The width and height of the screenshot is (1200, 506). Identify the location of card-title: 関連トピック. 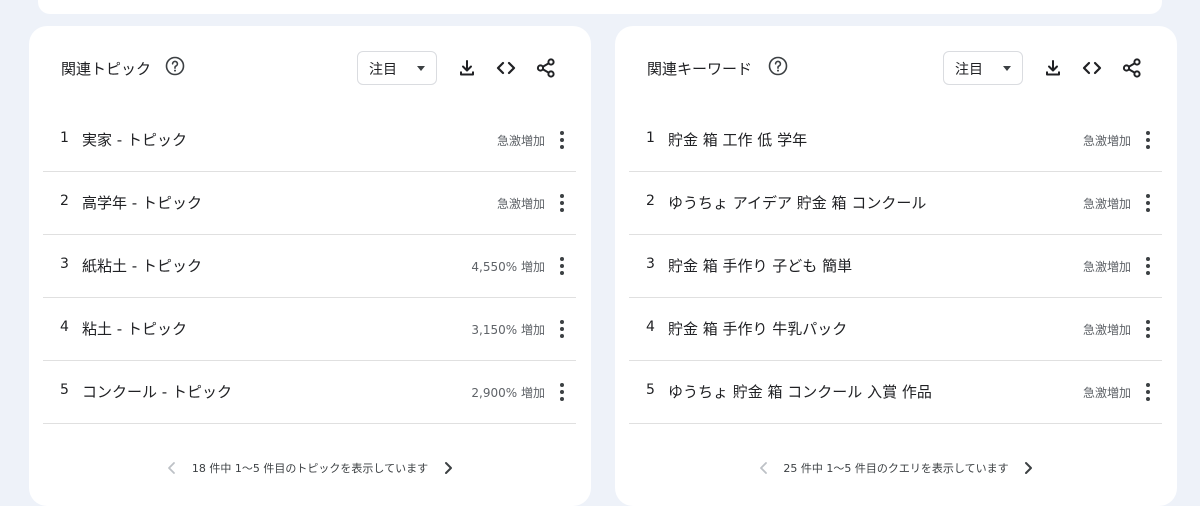
(106, 69).